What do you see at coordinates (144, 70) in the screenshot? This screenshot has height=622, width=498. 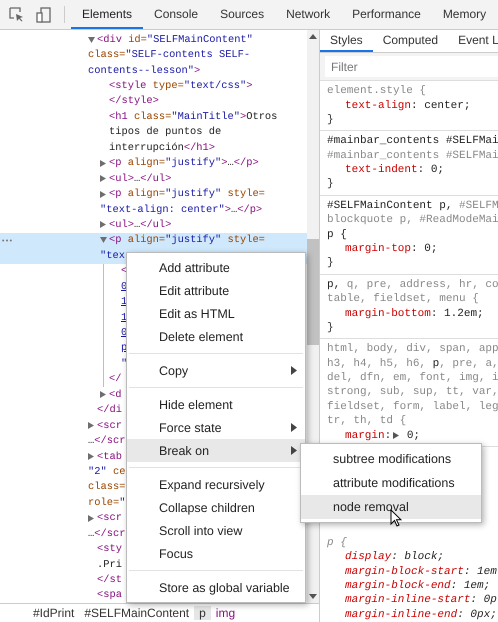 I see `code-line: contents--lesson">` at bounding box center [144, 70].